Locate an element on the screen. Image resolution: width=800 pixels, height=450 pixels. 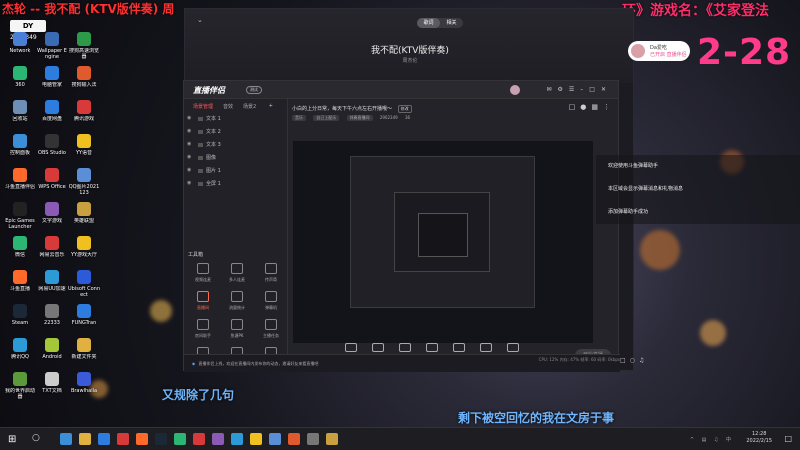
lock-icon: □ is located at coordinates (575, 107).